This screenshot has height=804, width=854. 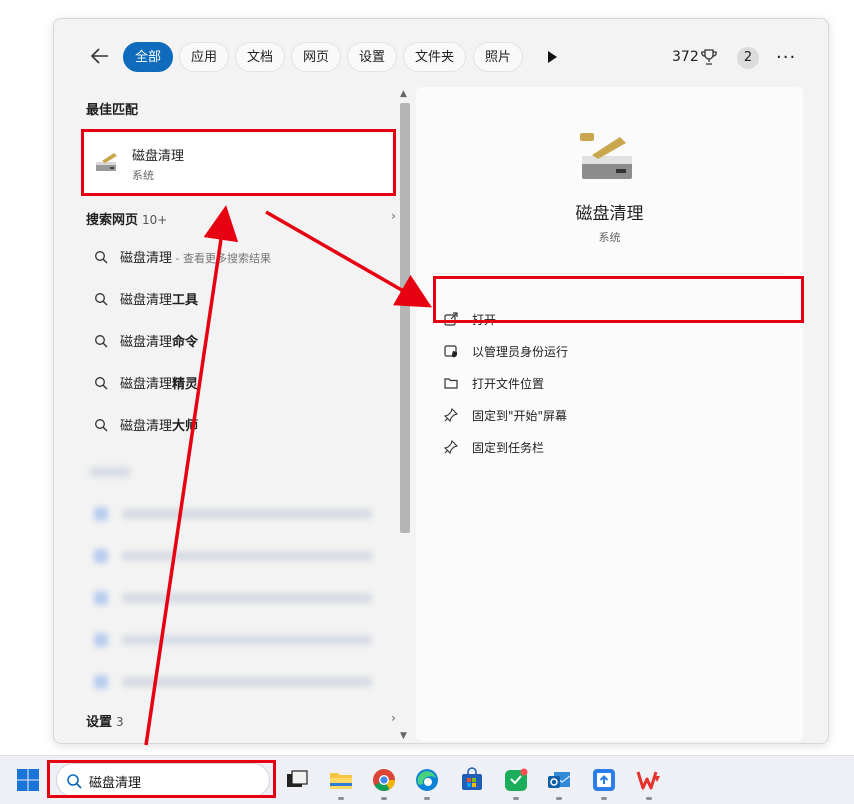 What do you see at coordinates (450, 351) in the screenshot?
I see `shield-icon` at bounding box center [450, 351].